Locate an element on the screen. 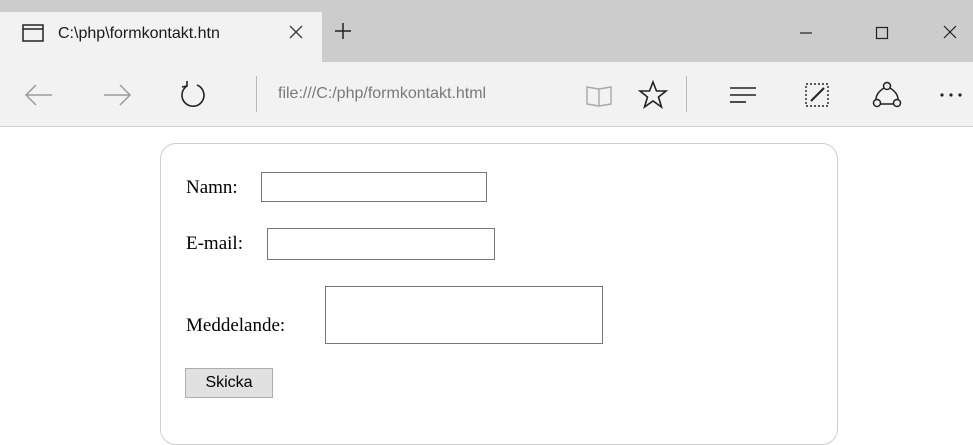  minimize-icon is located at coordinates (806, 33).